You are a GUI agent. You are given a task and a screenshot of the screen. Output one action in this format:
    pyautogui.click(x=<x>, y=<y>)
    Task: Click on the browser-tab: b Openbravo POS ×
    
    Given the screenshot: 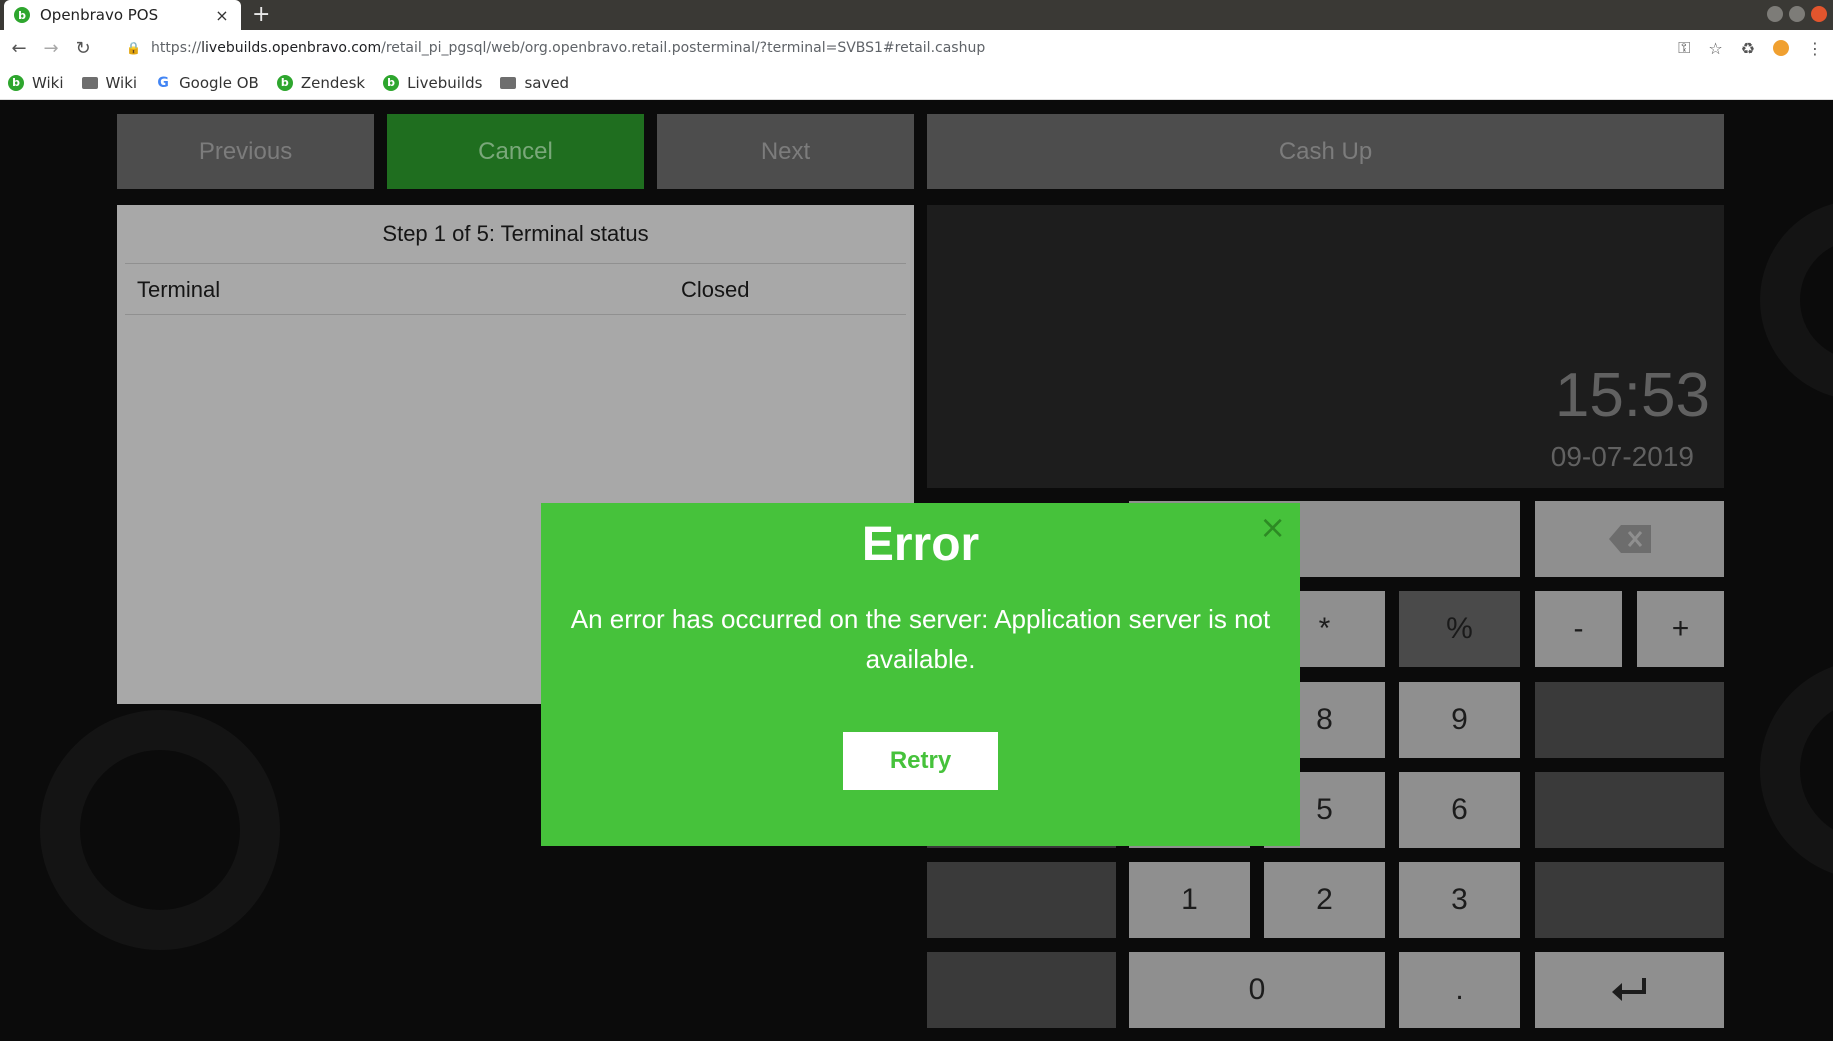 What is the action you would take?
    pyautogui.click(x=122, y=15)
    